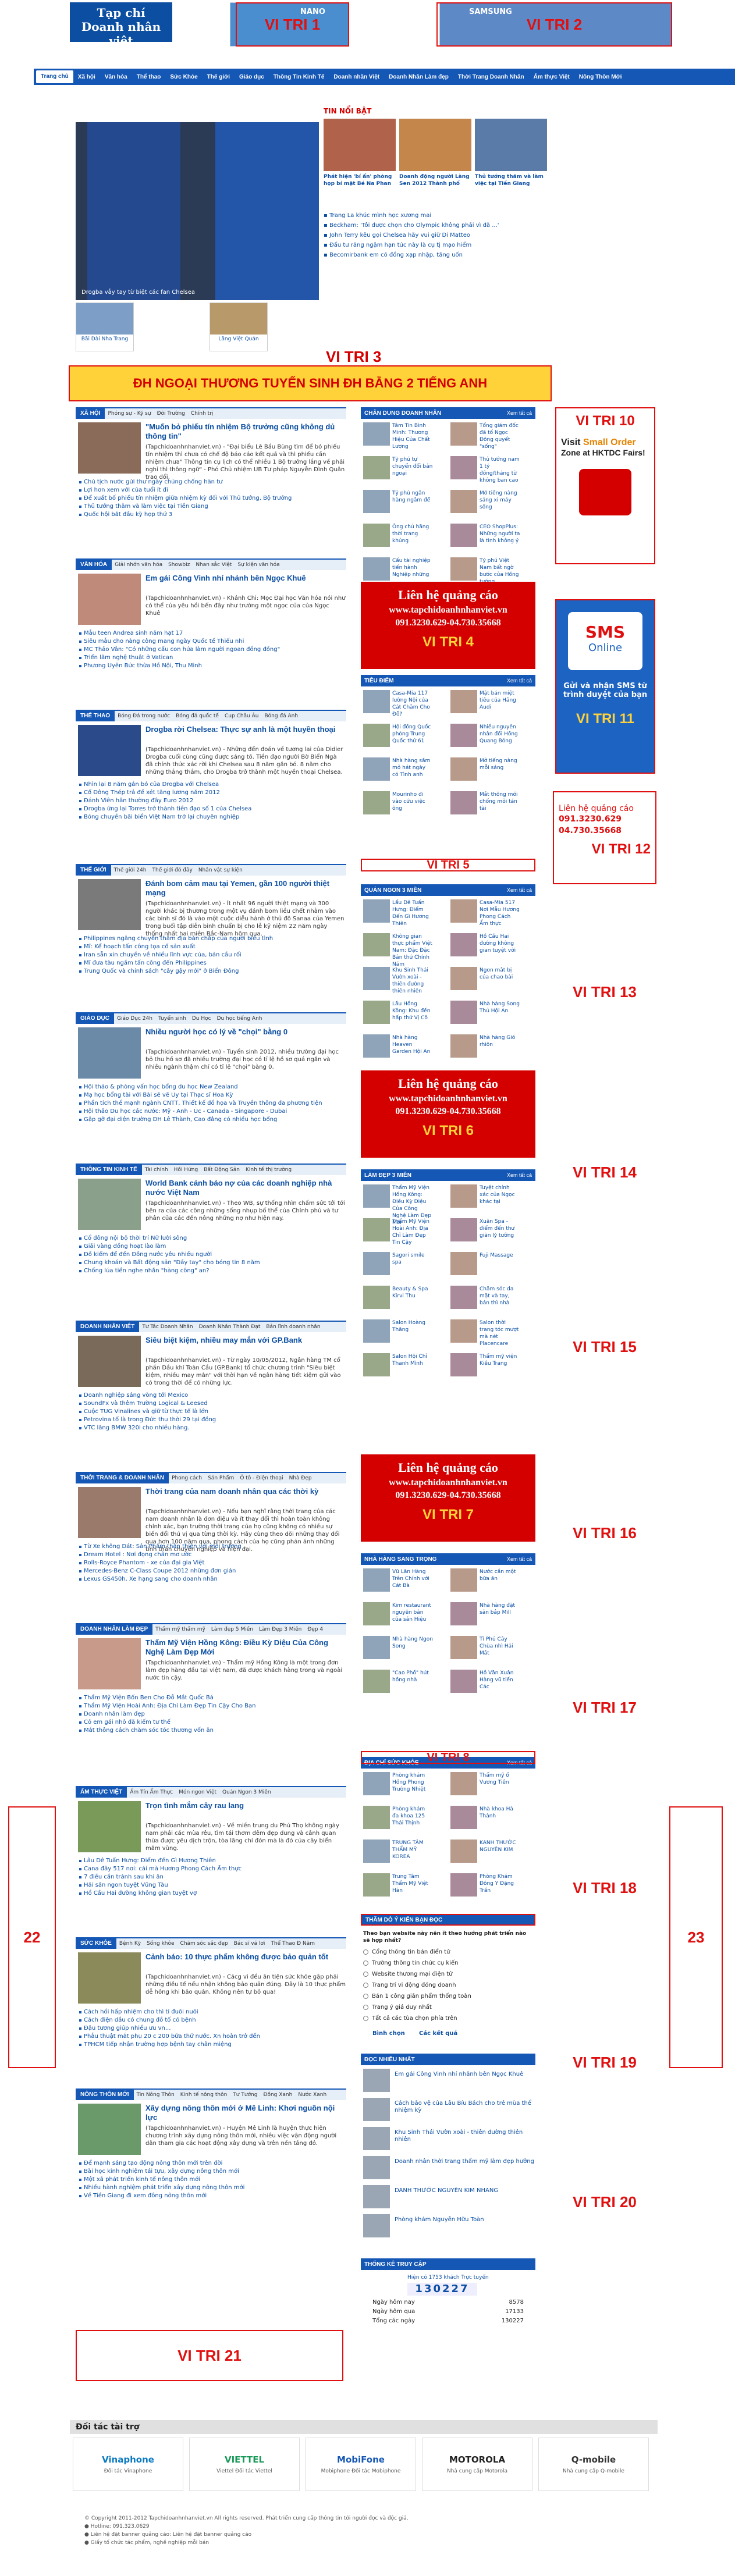  I want to click on section-subnav-item: Giáo Dục 24h, so click(134, 1019).